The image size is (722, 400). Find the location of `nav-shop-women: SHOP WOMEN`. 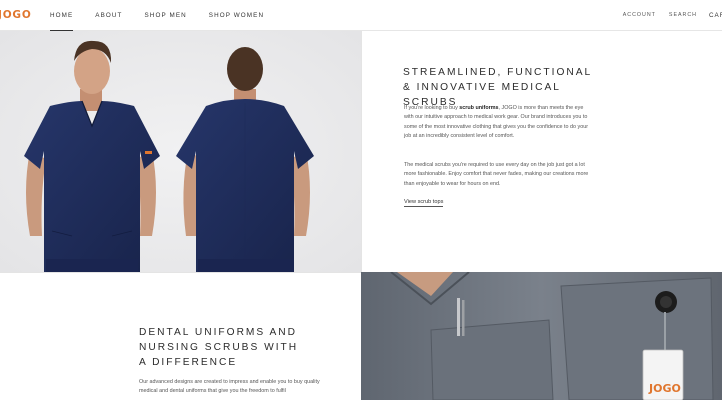

nav-shop-women: SHOP WOMEN is located at coordinates (236, 15).